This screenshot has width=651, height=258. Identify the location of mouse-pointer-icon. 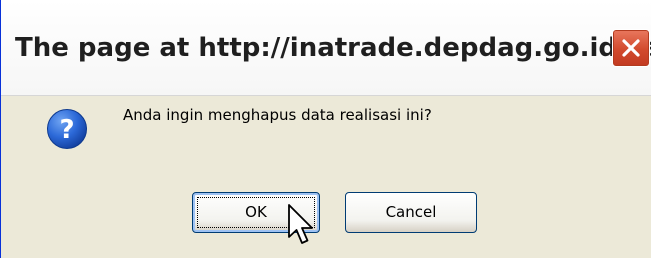
(300, 224).